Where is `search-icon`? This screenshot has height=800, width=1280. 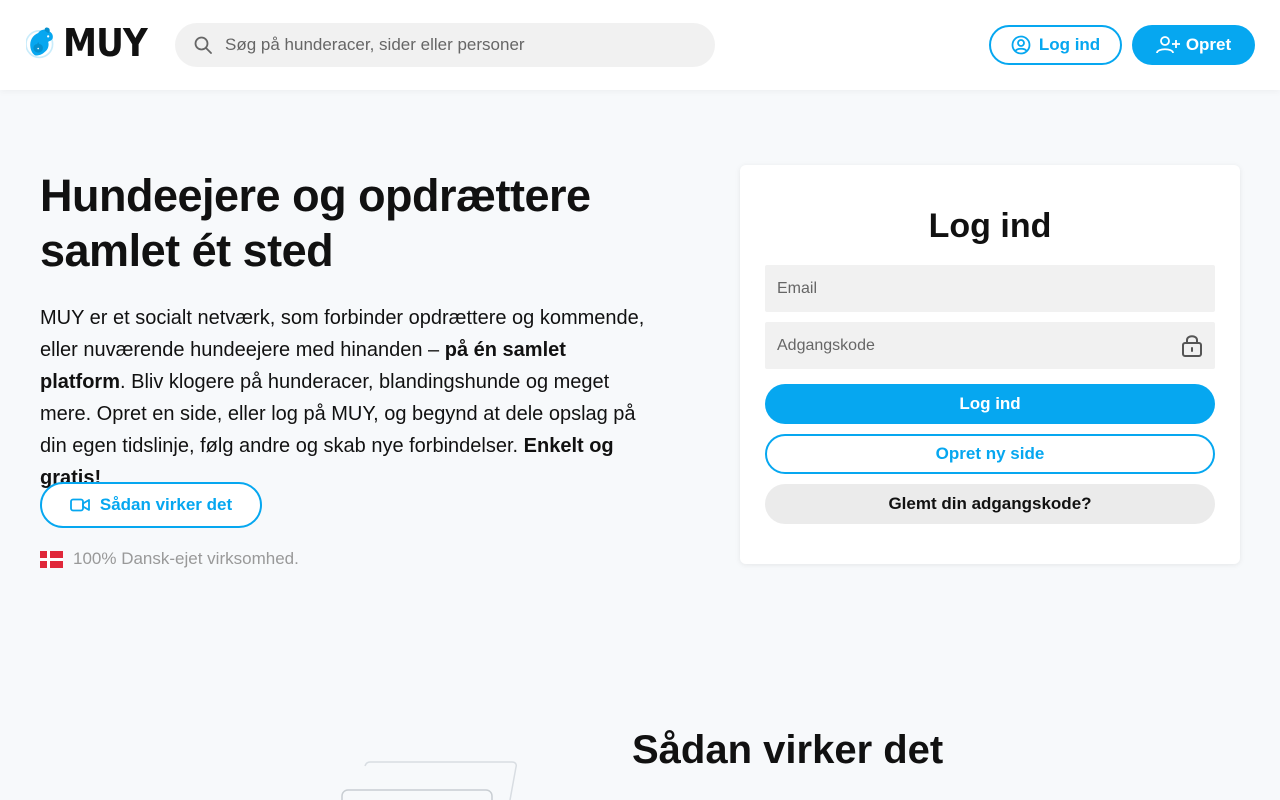 search-icon is located at coordinates (203, 45).